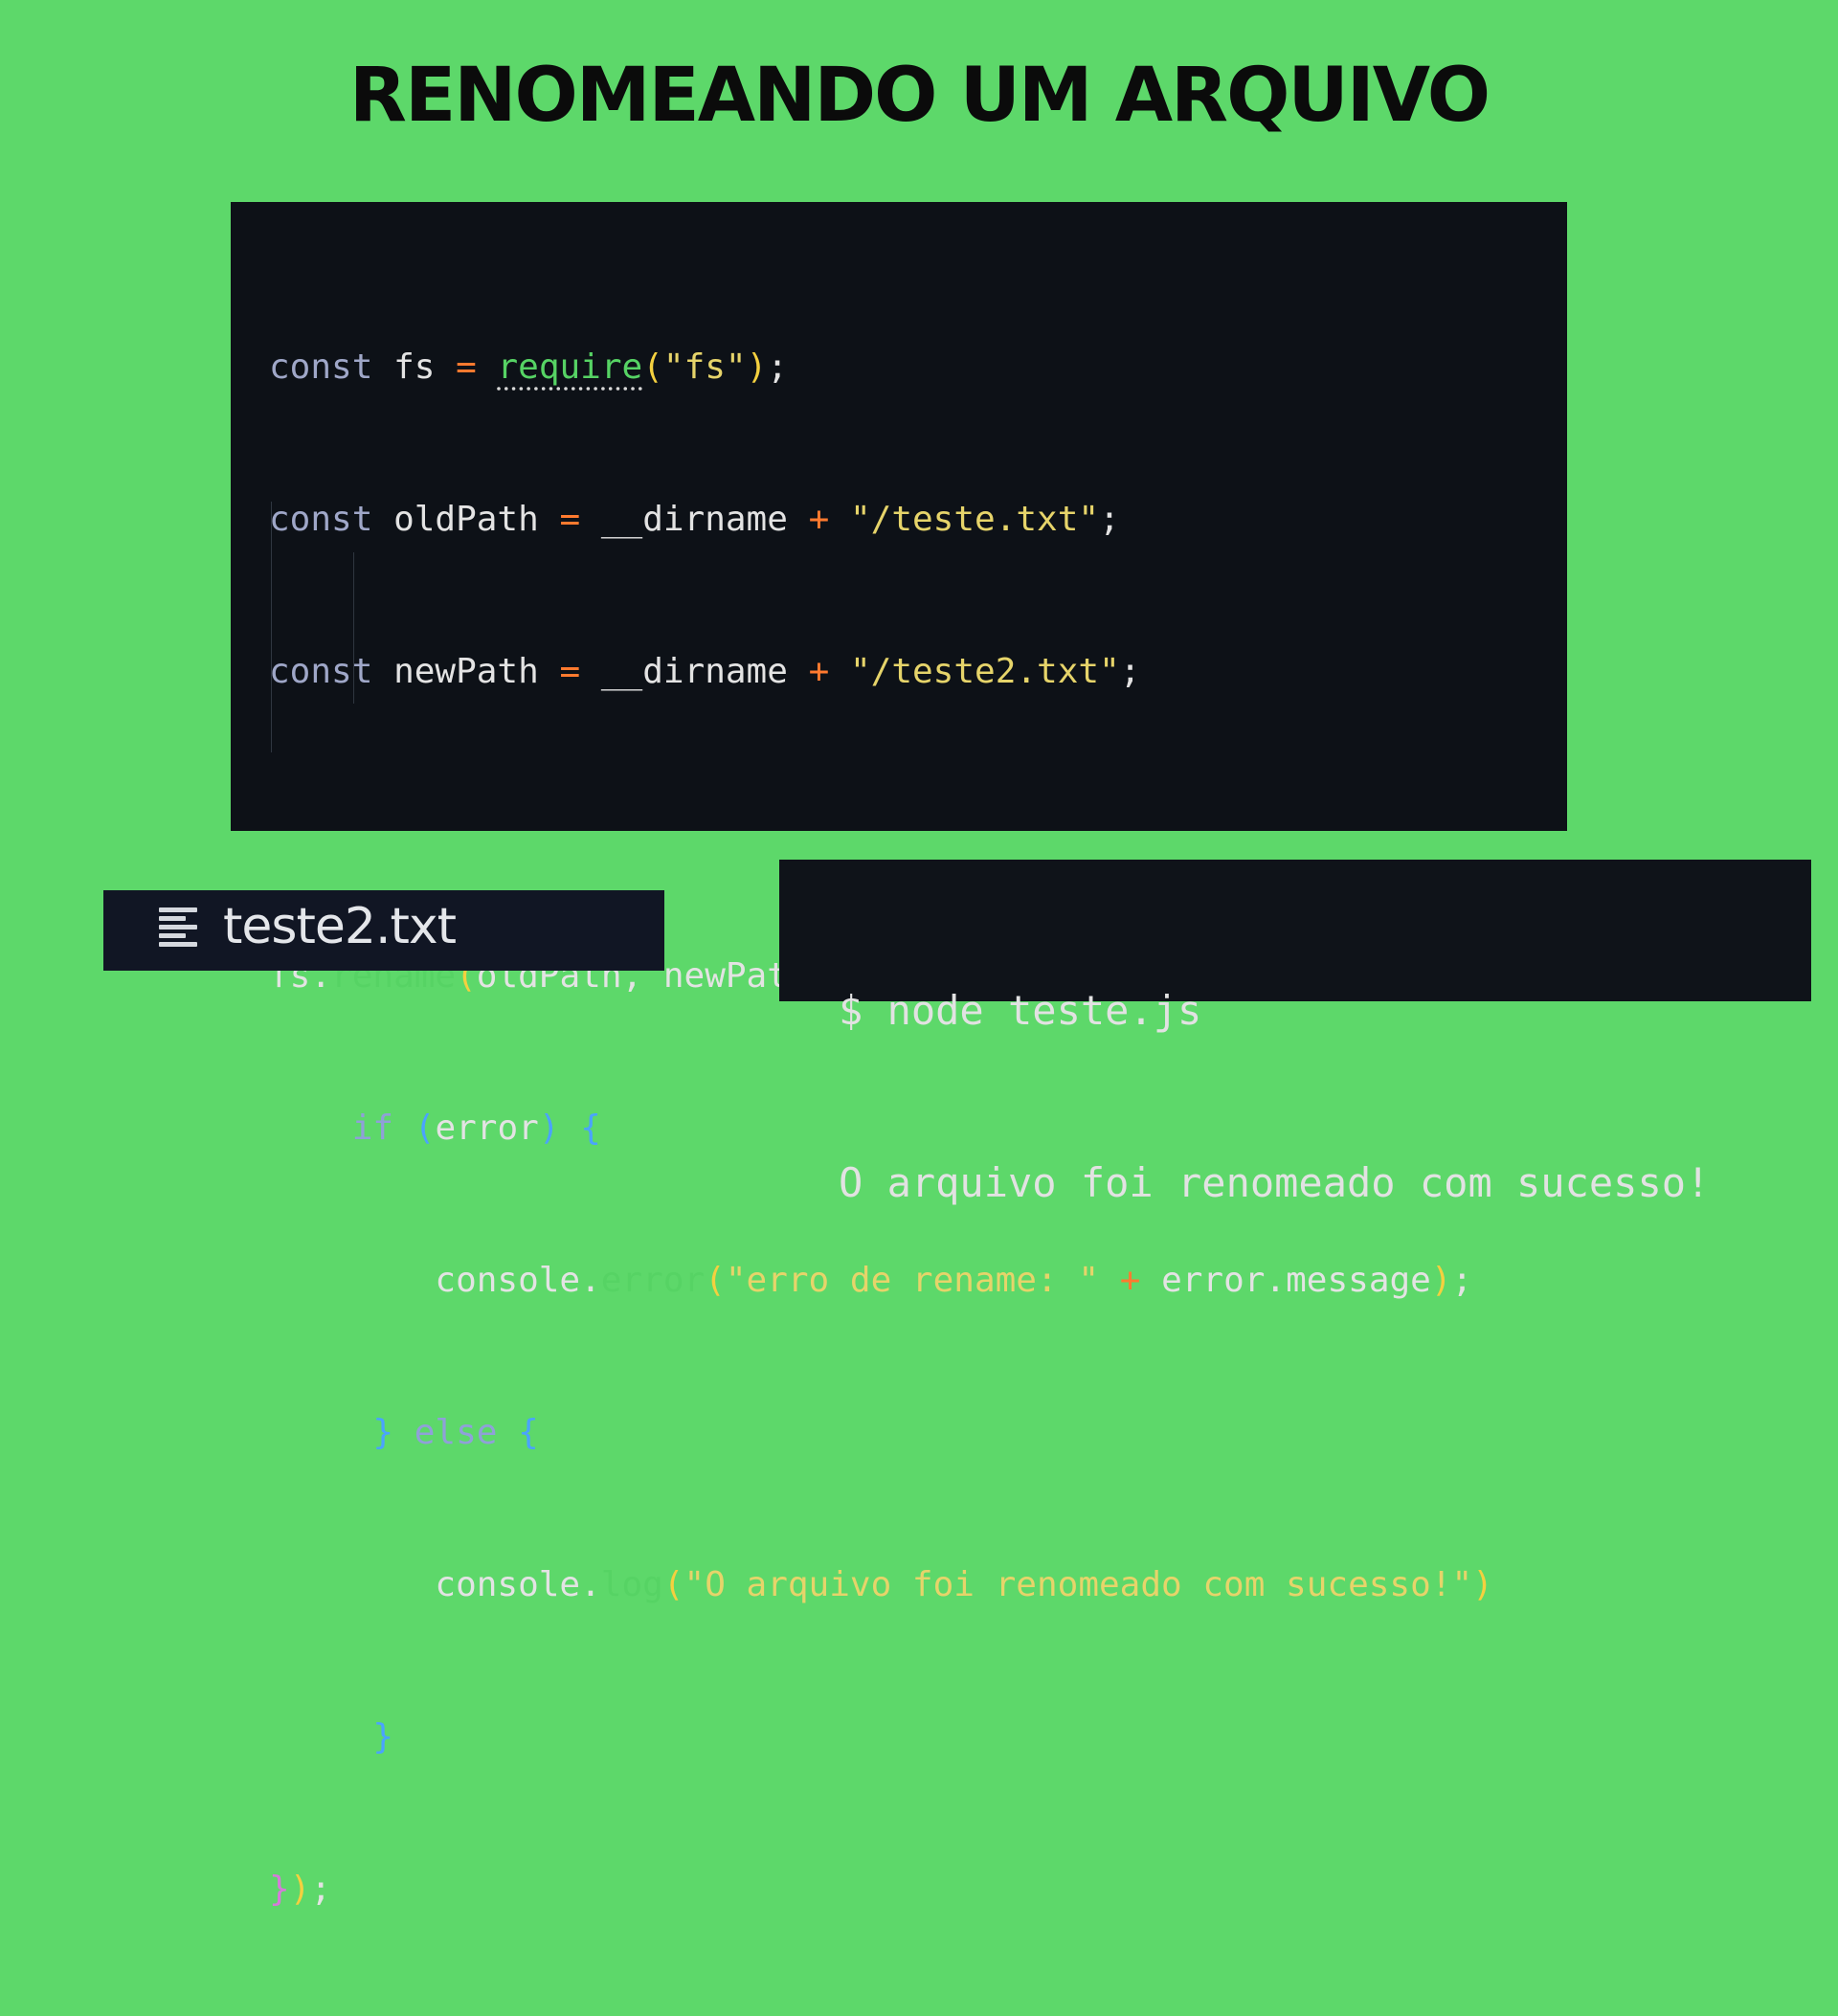  What do you see at coordinates (1275, 1183) in the screenshot?
I see `terminal-output: O arquivo foi renomeado com sucesso!` at bounding box center [1275, 1183].